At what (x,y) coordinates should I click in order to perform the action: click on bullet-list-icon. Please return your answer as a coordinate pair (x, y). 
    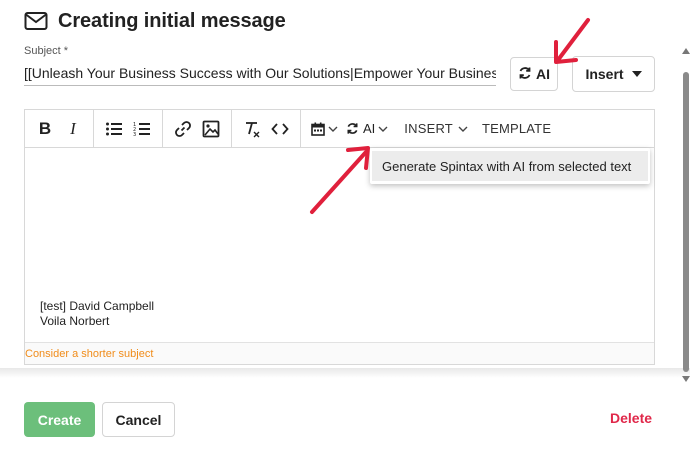
    Looking at the image, I should click on (114, 128).